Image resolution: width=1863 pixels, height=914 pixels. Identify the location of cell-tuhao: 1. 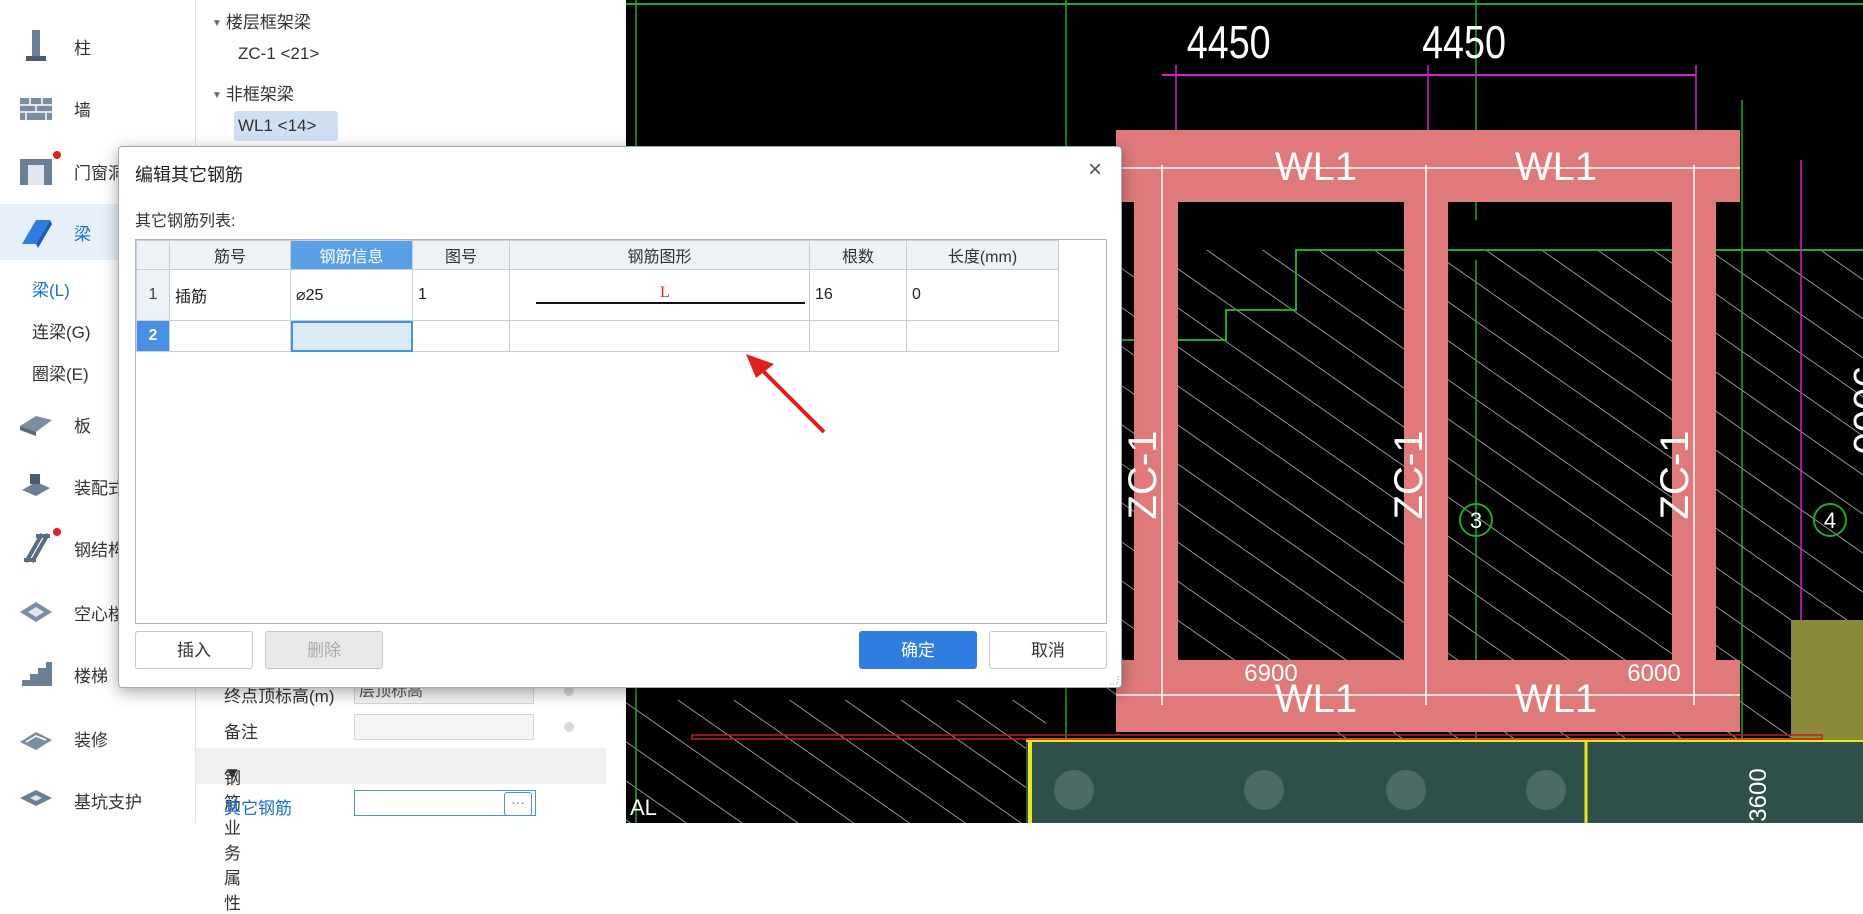
(461, 295).